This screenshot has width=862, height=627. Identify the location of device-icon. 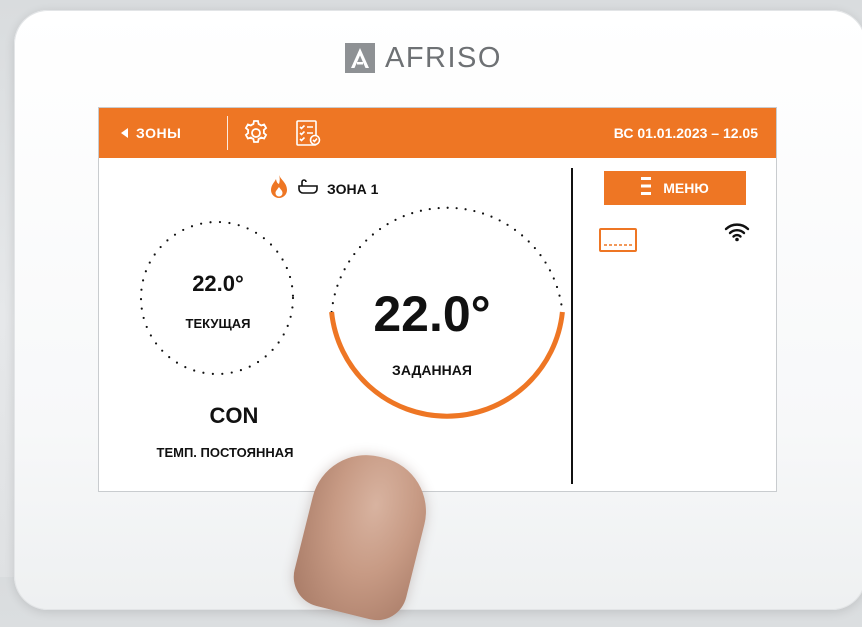
(618, 242).